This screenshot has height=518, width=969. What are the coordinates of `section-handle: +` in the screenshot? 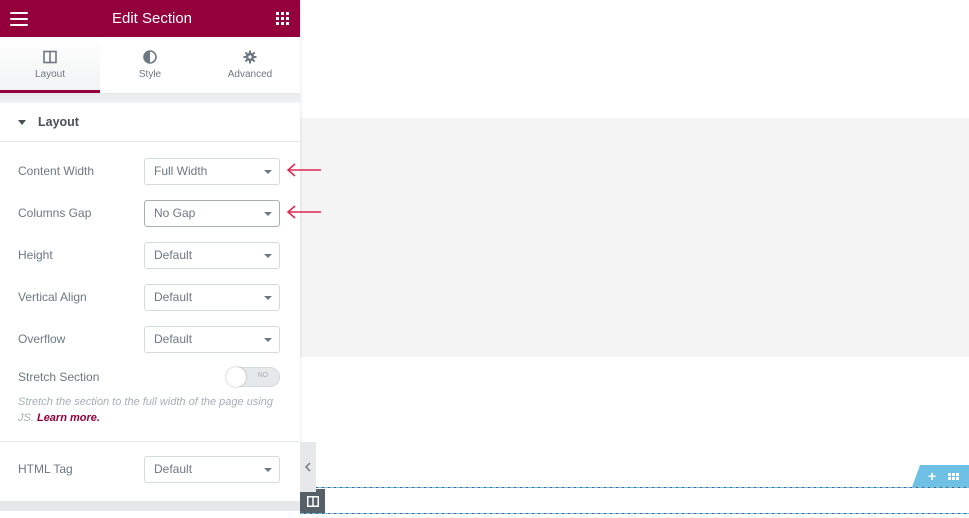 It's located at (940, 476).